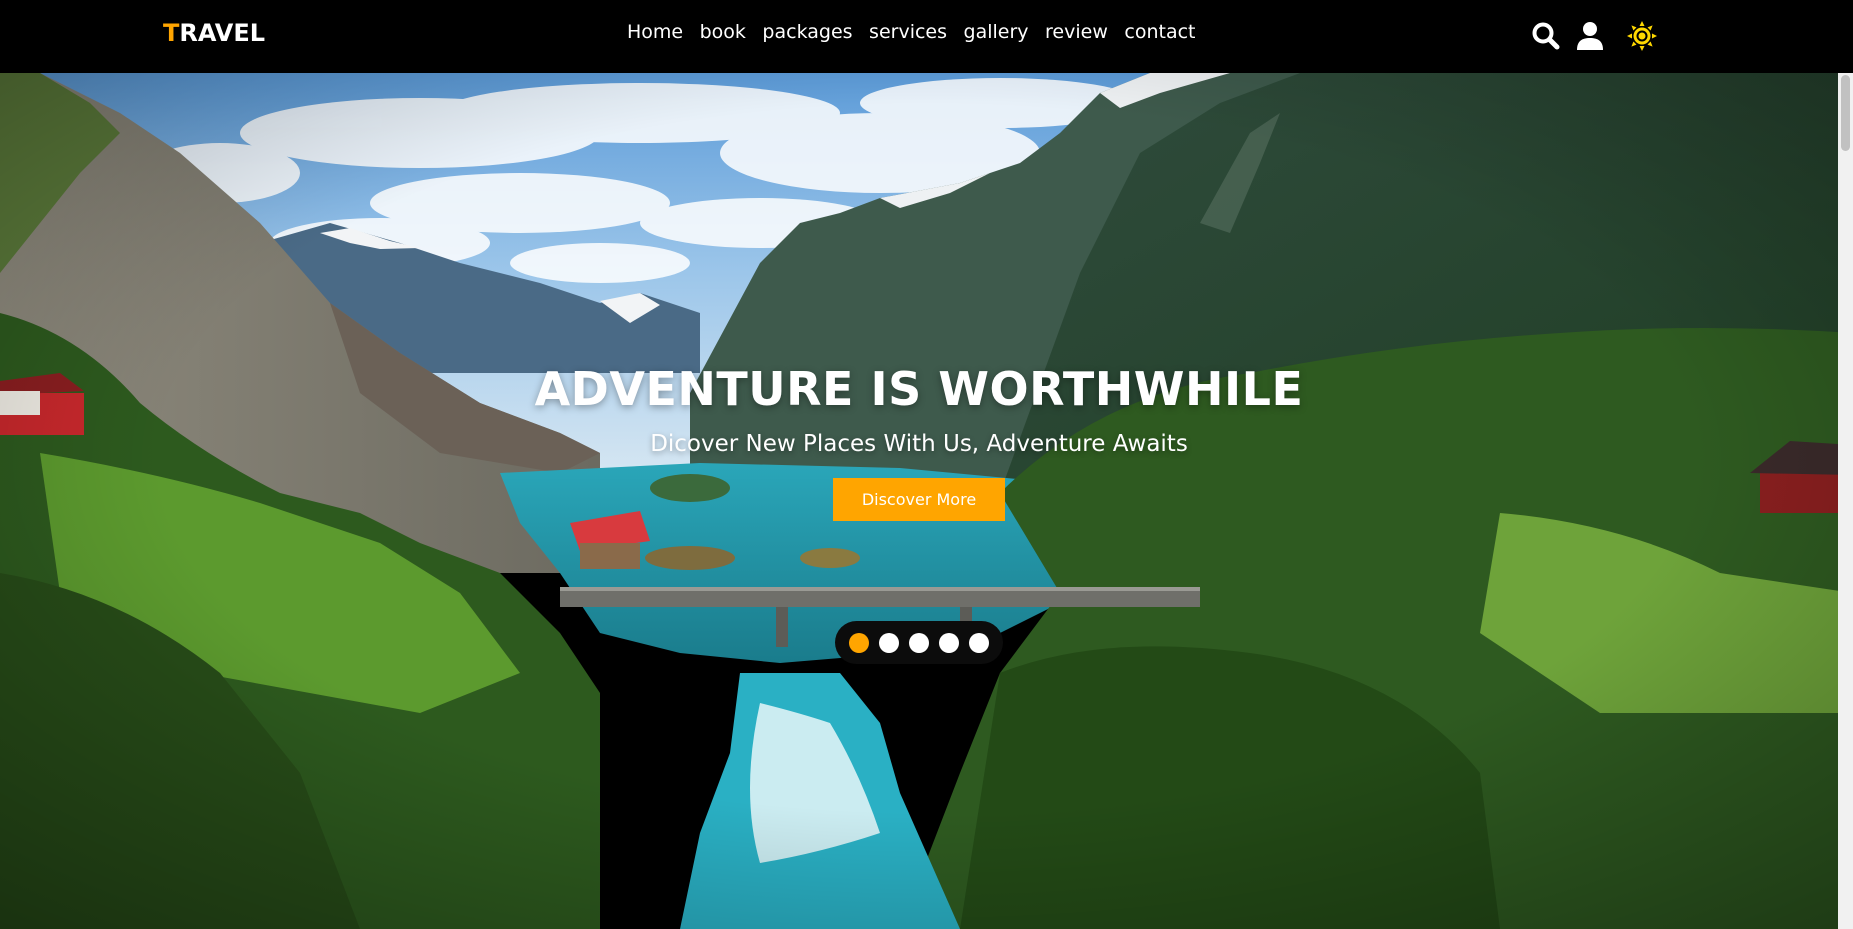 The width and height of the screenshot is (1853, 929). I want to click on logo-accent-letter: T, so click(171, 33).